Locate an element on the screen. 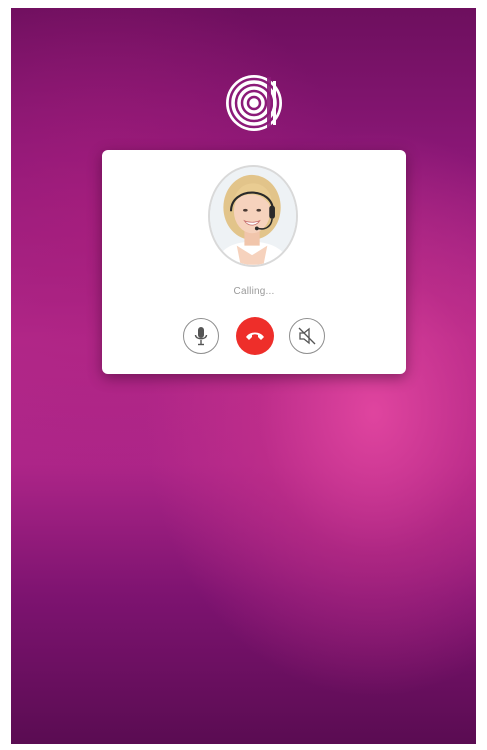 The height and width of the screenshot is (750, 487). call-controls is located at coordinates (254, 337).